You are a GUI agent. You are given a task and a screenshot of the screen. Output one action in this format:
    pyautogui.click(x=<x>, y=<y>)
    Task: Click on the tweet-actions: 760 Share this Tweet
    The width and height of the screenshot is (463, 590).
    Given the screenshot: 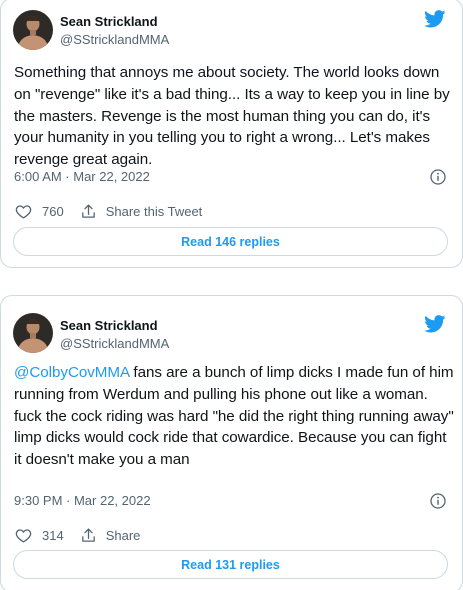 What is the action you would take?
    pyautogui.click(x=108, y=211)
    